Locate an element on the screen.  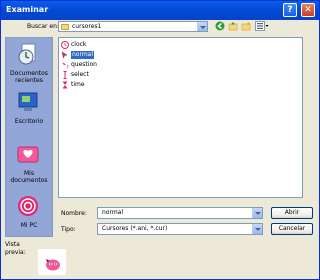
list-item-selected: normal is located at coordinates (96, 55).